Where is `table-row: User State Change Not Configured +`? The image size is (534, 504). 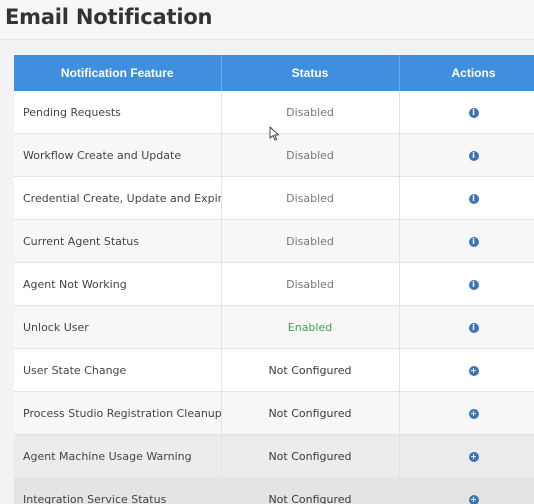 table-row: User State Change Not Configured + is located at coordinates (274, 370).